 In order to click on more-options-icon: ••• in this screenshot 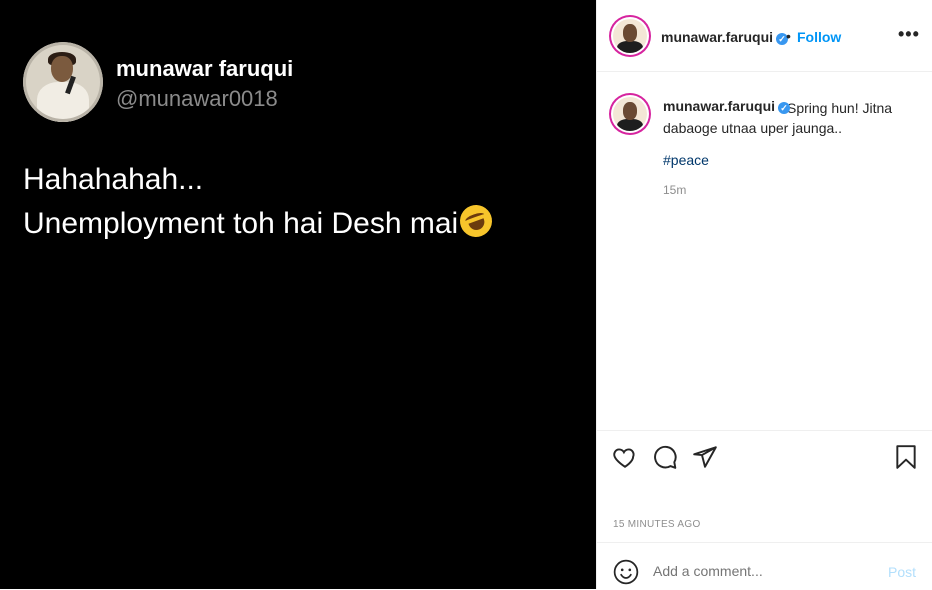, I will do `click(909, 34)`.